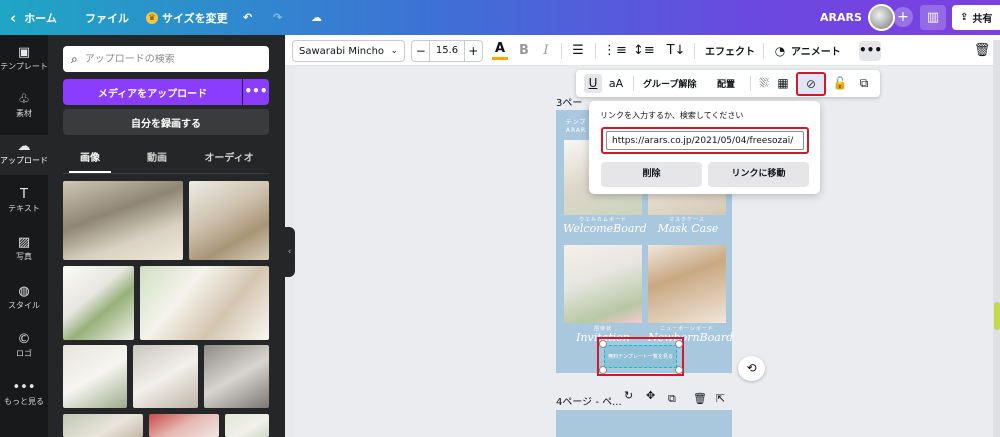  Describe the element at coordinates (976, 17) in the screenshot. I see `share-button: ⇪ 共有` at that location.